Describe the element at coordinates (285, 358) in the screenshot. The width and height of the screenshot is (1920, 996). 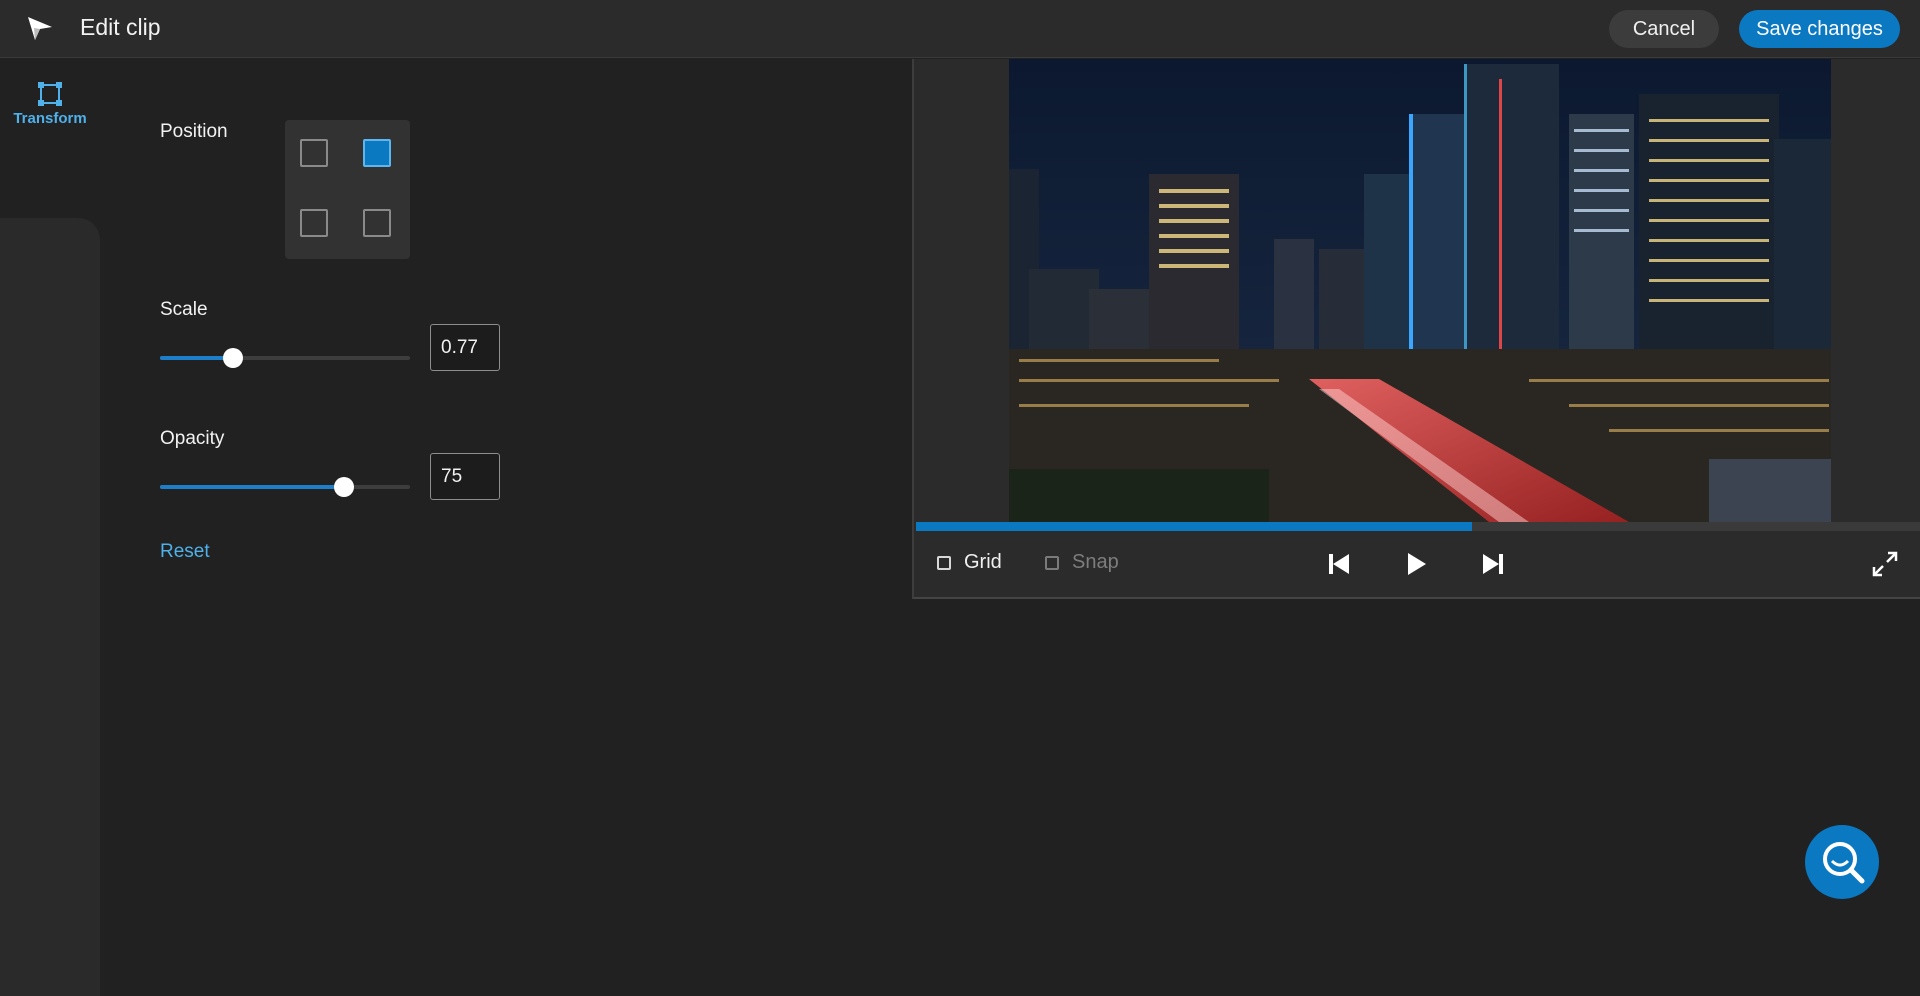
I see `scale-slider` at that location.